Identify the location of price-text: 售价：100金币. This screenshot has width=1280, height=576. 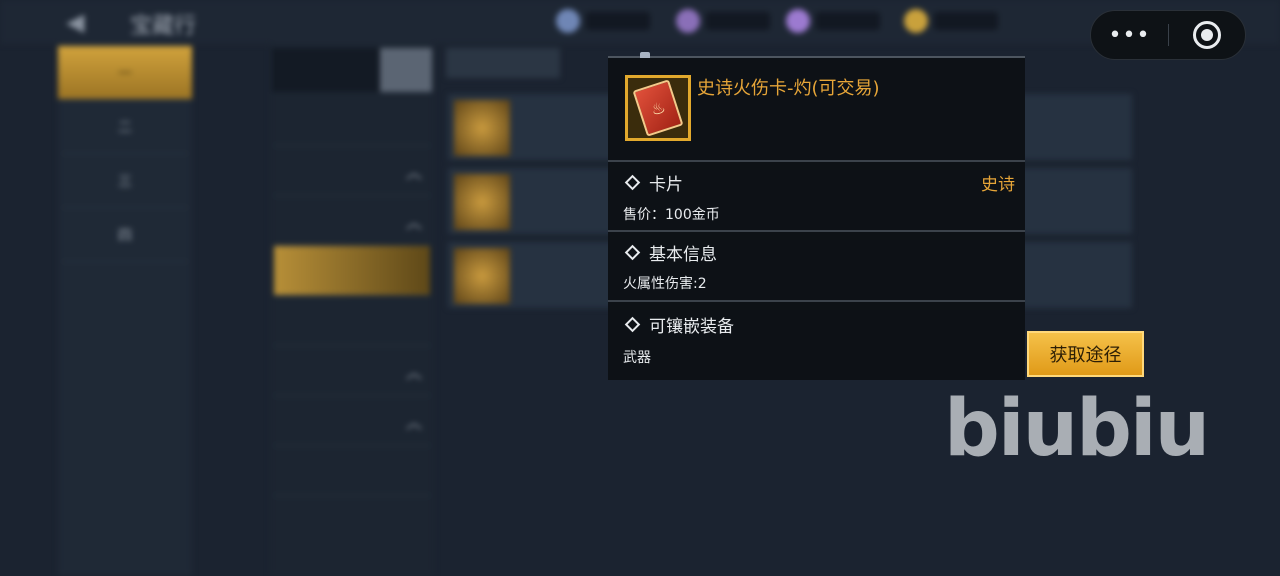
(671, 215).